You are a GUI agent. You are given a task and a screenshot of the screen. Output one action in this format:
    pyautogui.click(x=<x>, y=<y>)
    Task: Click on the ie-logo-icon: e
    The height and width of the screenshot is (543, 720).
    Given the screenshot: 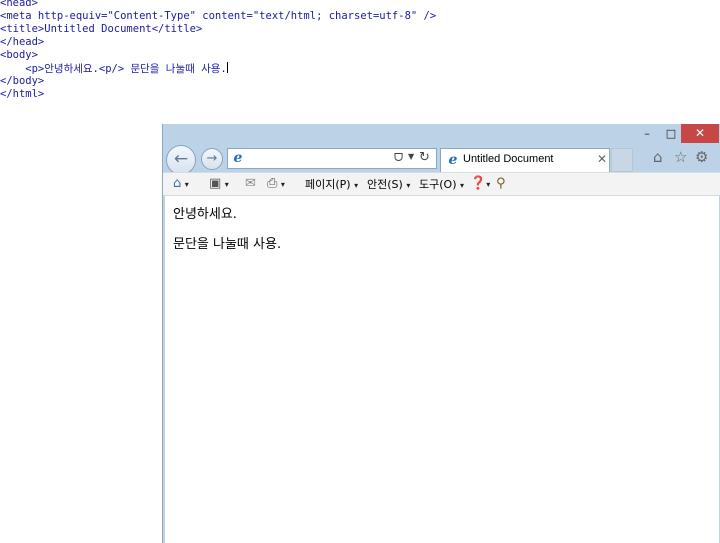 What is the action you would take?
    pyautogui.click(x=238, y=158)
    